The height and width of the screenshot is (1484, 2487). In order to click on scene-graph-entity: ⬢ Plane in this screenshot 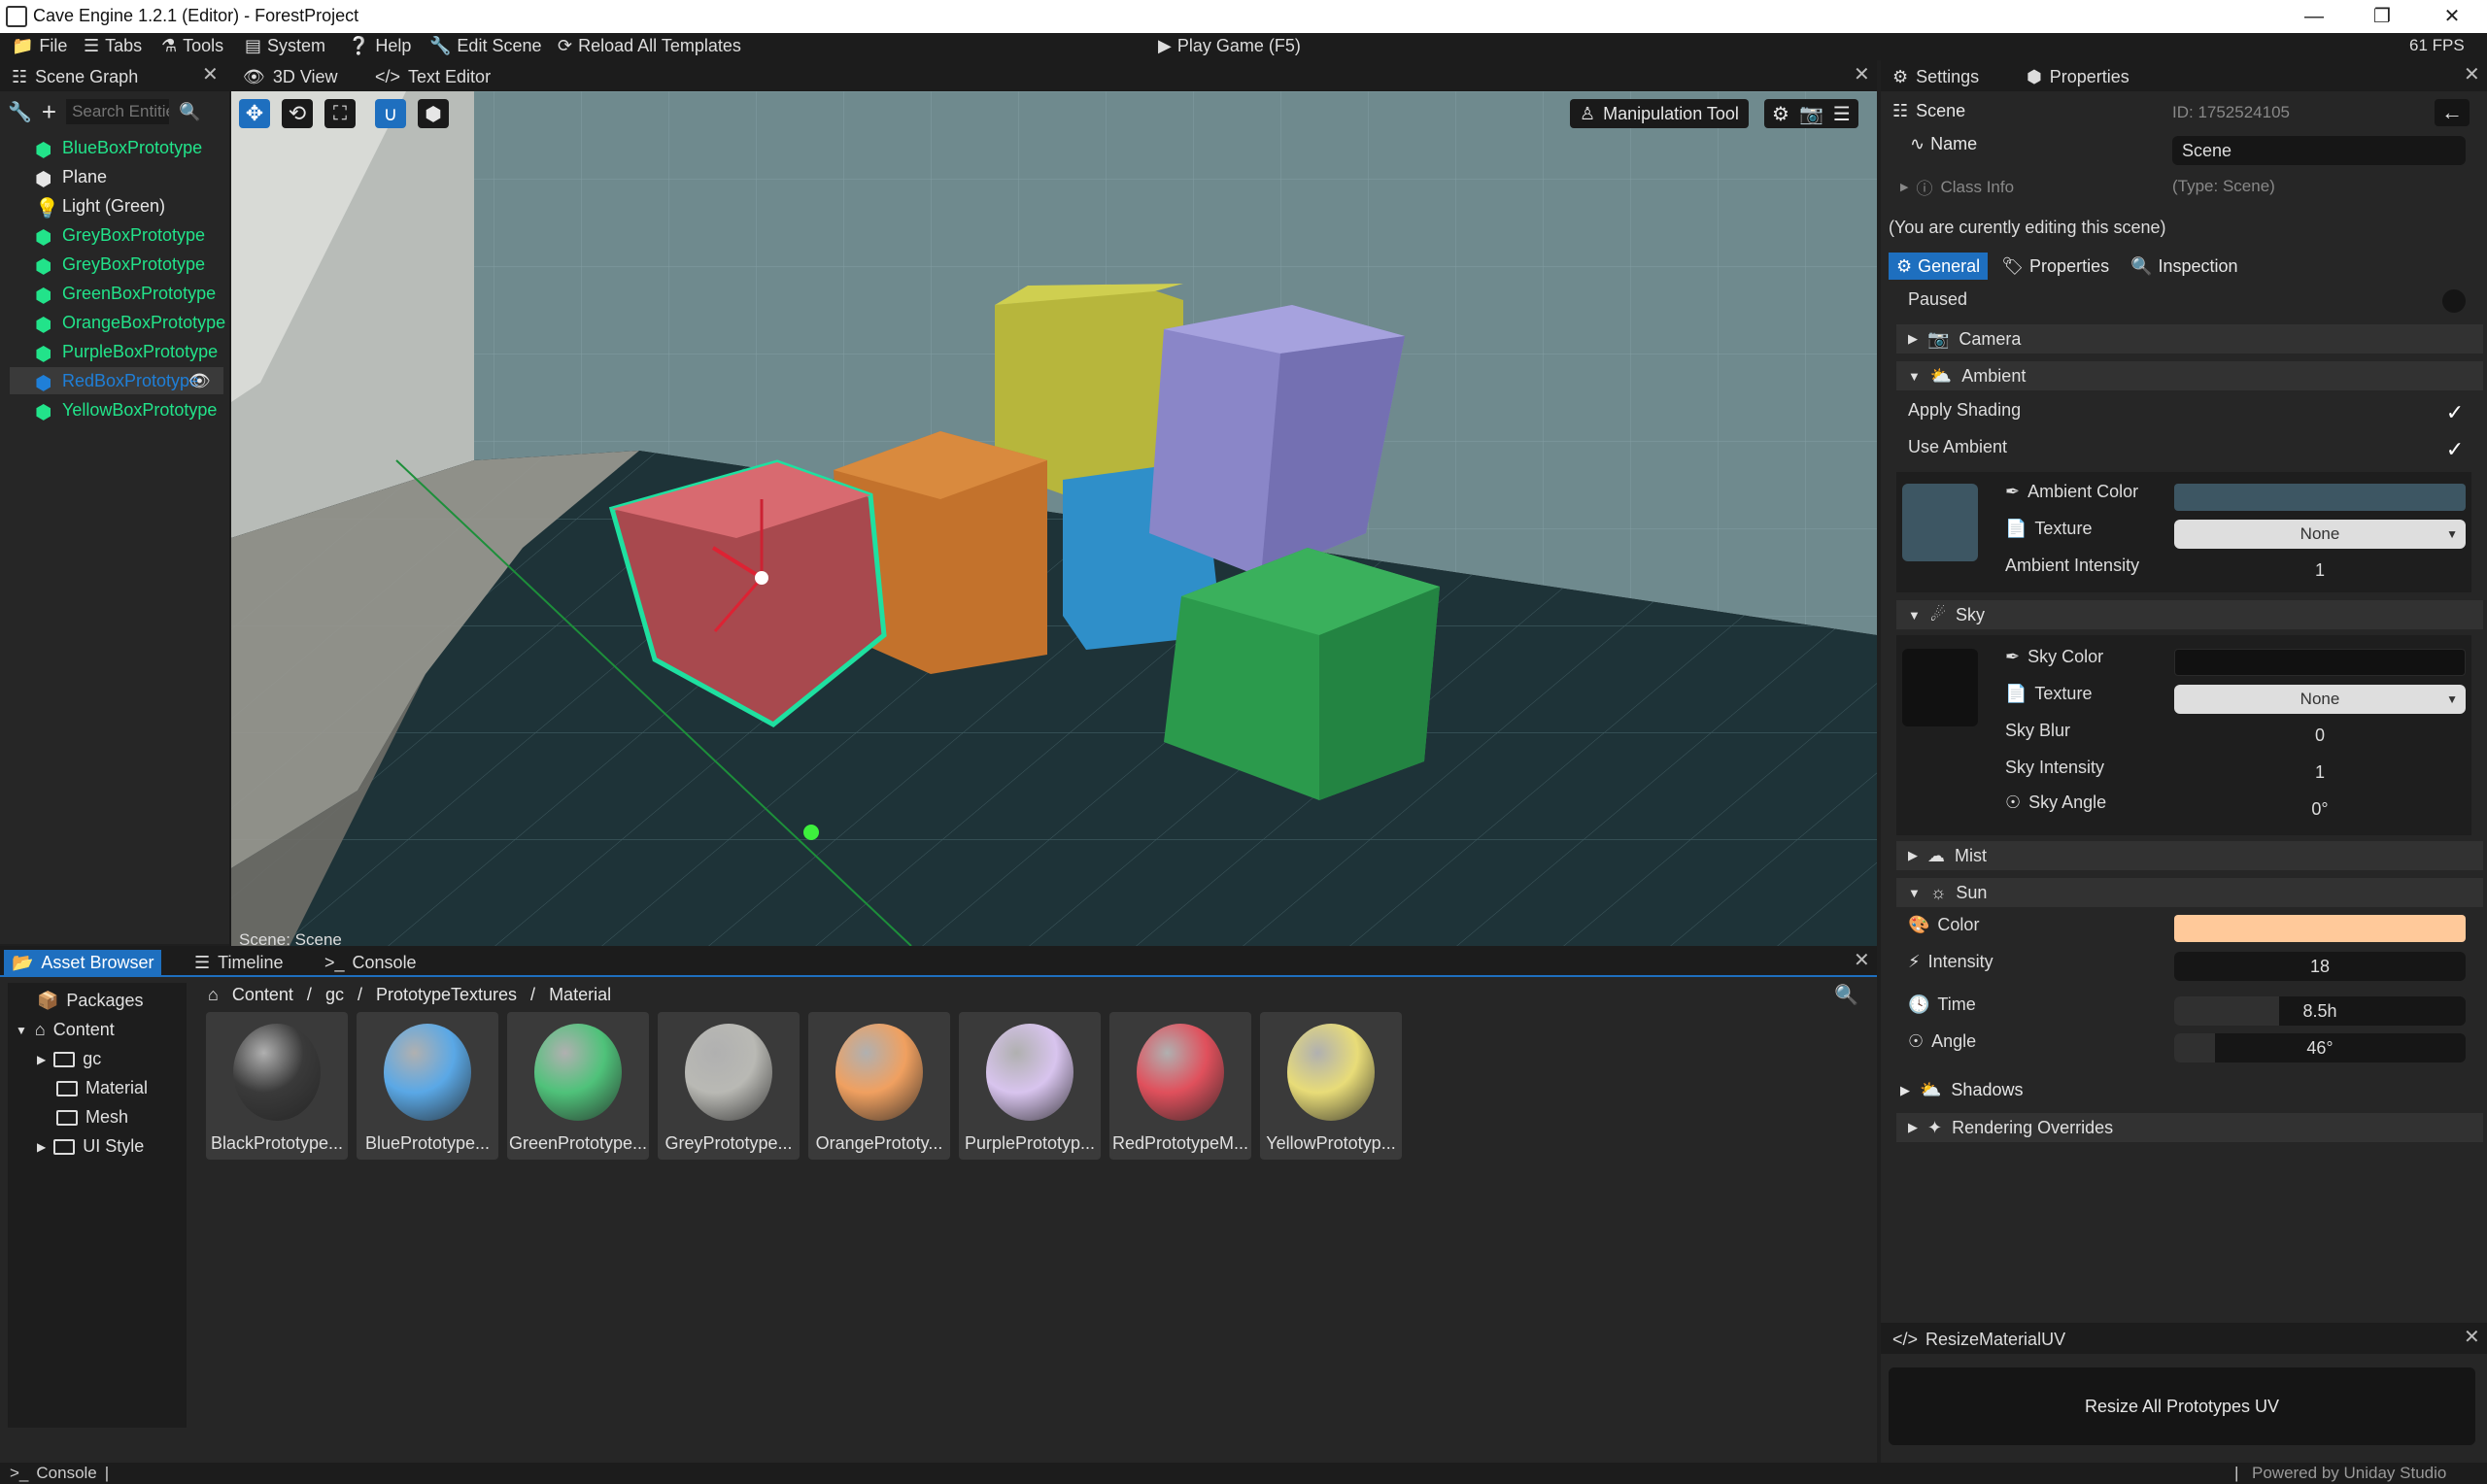, I will do `click(71, 177)`.